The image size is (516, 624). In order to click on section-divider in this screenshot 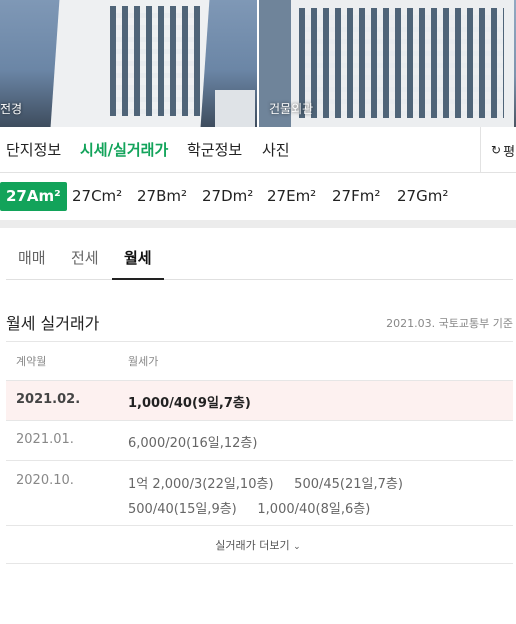, I will do `click(258, 224)`.